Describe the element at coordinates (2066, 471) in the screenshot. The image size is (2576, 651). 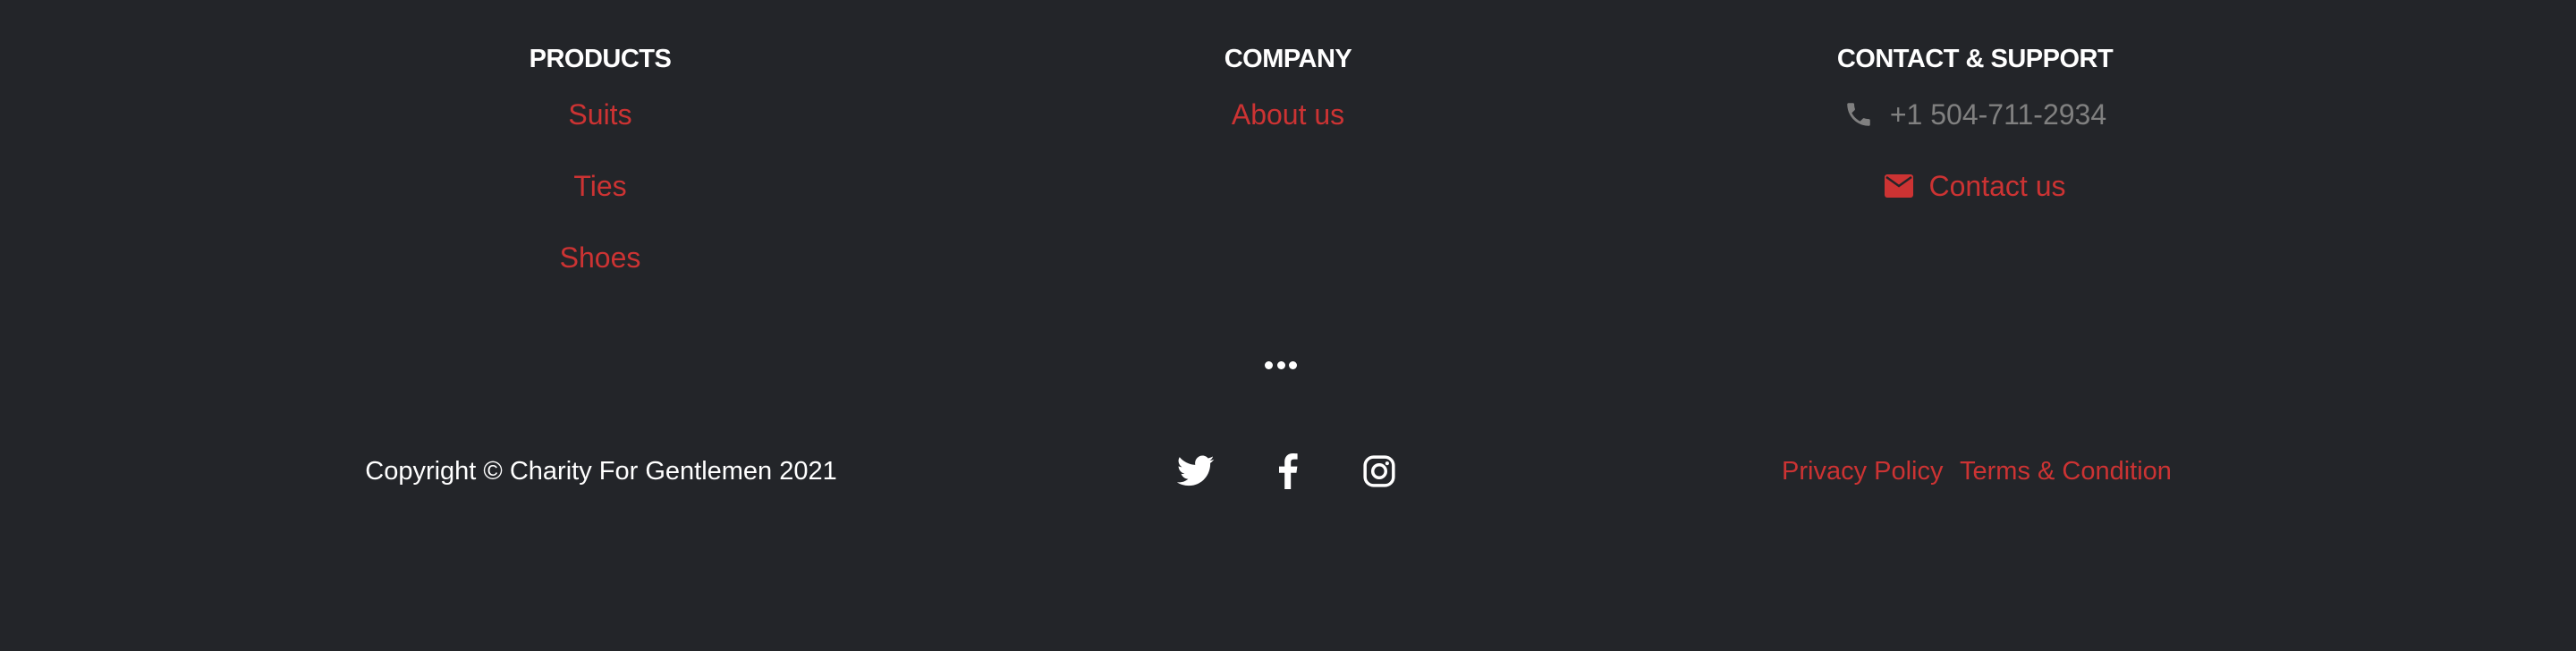
I see `terms-condition-link: Terms & Condition` at that location.